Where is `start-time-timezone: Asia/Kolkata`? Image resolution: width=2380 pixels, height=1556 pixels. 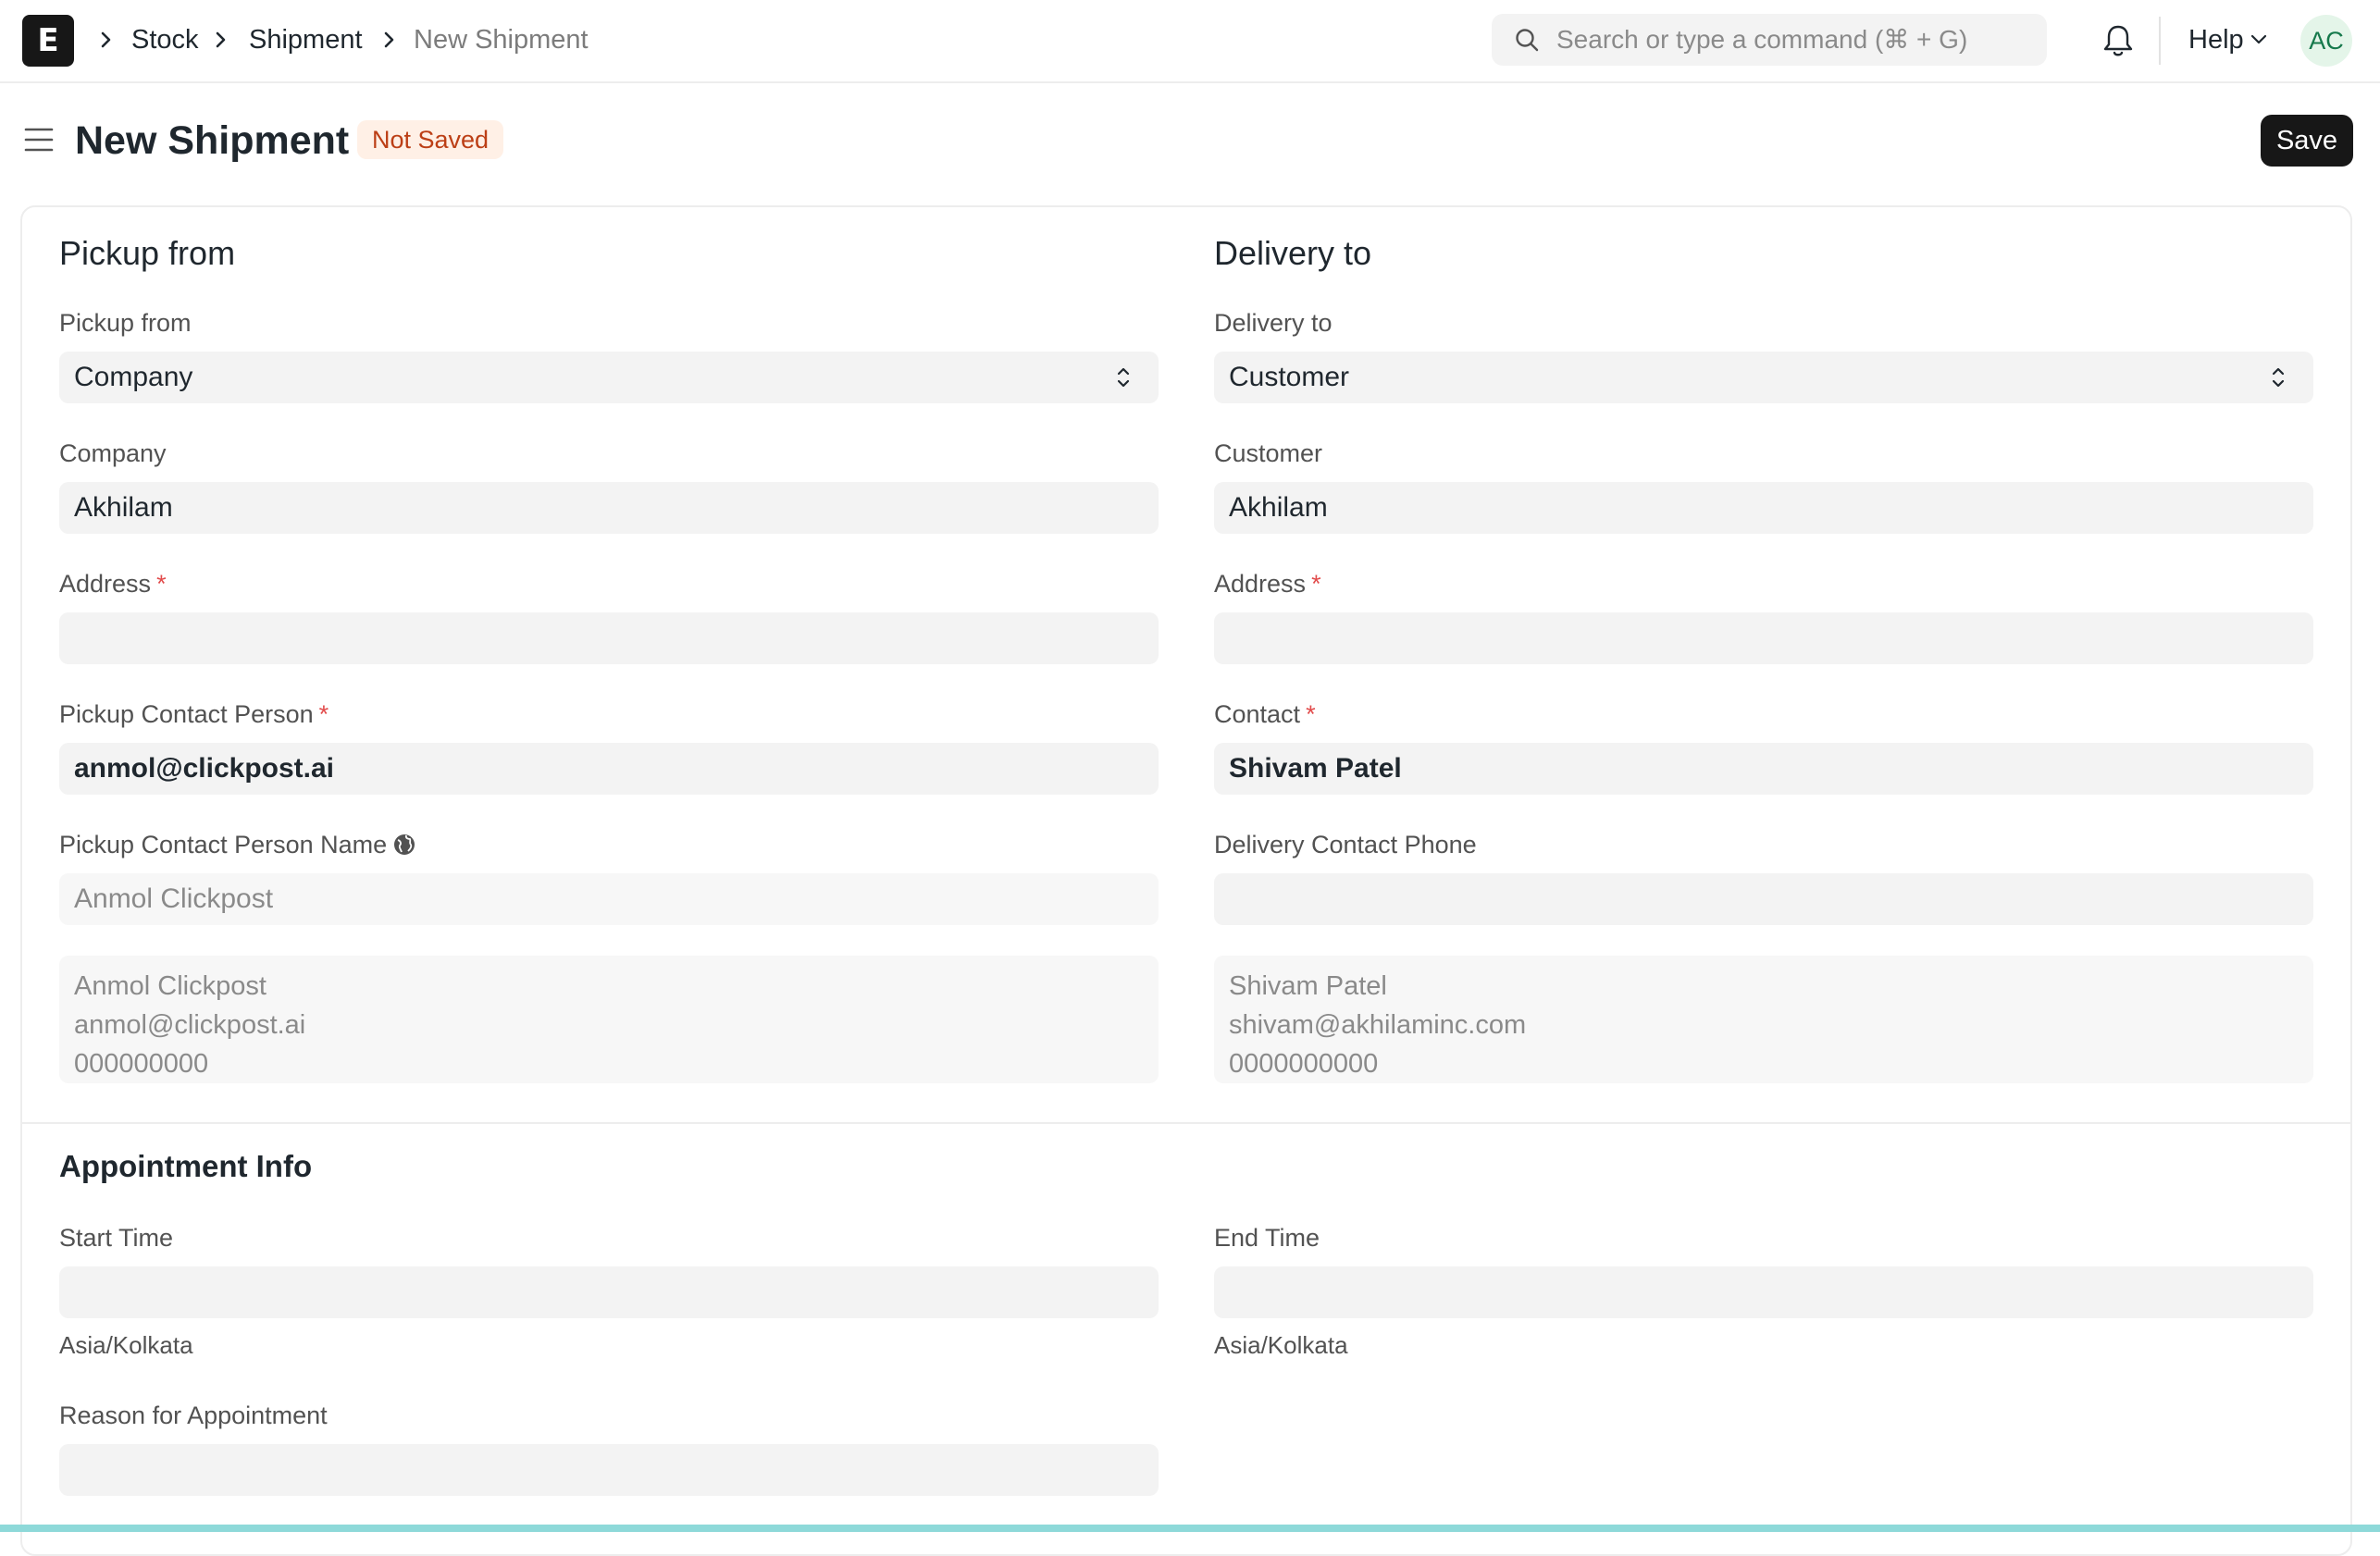 start-time-timezone: Asia/Kolkata is located at coordinates (126, 1345).